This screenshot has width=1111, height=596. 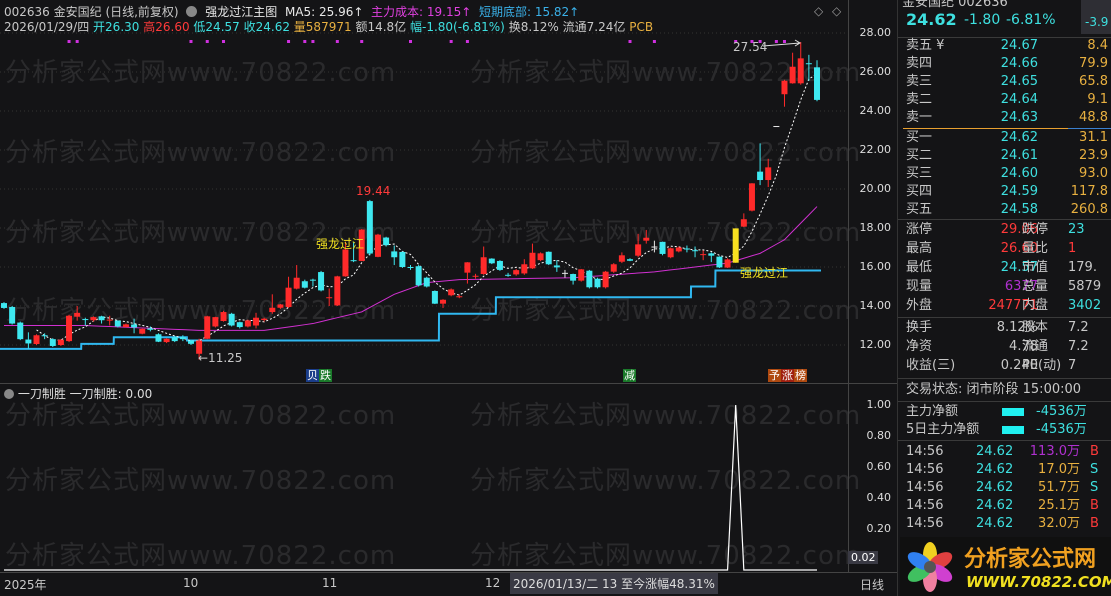 I want to click on event-tag: 予涨榜, so click(x=787, y=375).